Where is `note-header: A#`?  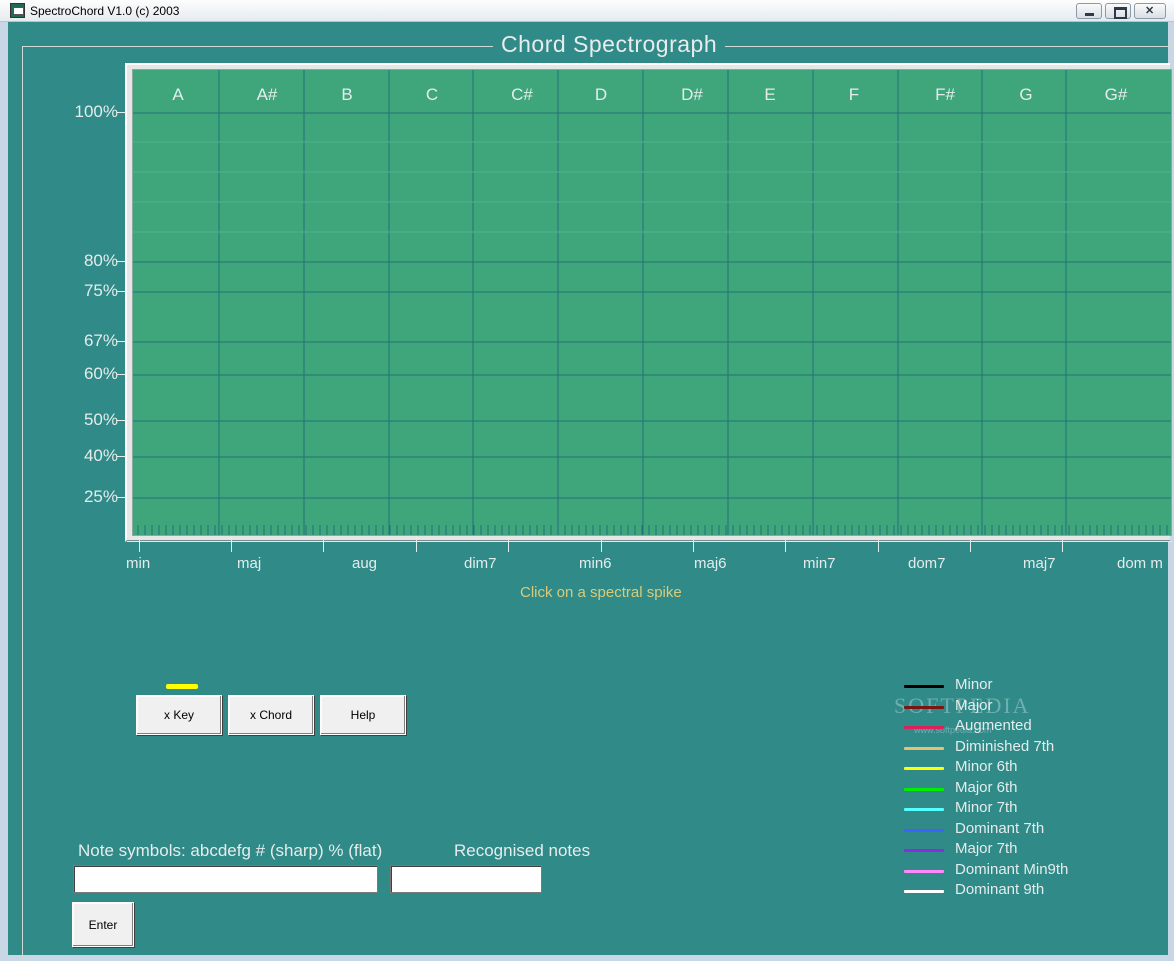 note-header: A# is located at coordinates (267, 94).